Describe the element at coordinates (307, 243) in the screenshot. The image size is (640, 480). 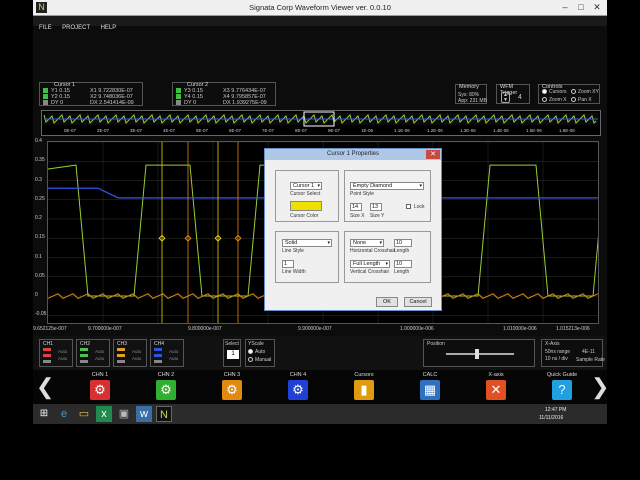
I see `line-style-dropdown: Solid ▾` at that location.